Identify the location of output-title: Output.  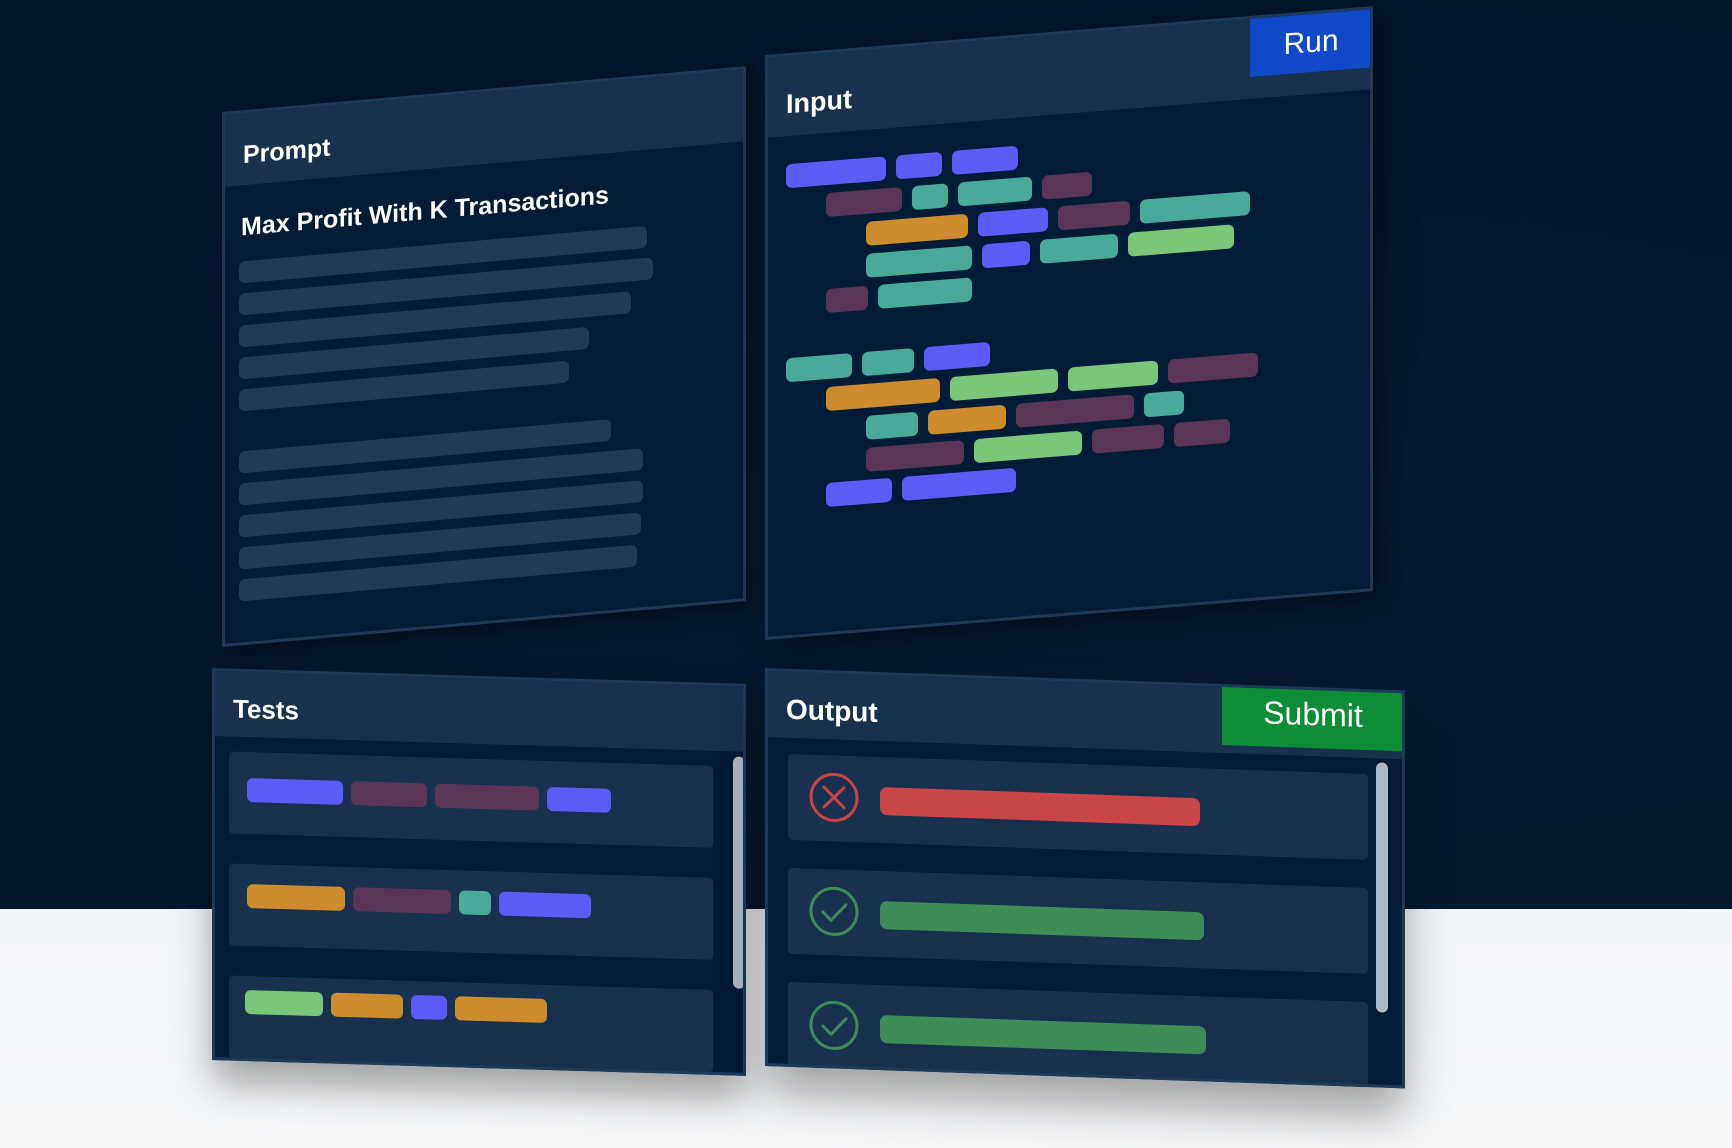
(832, 710).